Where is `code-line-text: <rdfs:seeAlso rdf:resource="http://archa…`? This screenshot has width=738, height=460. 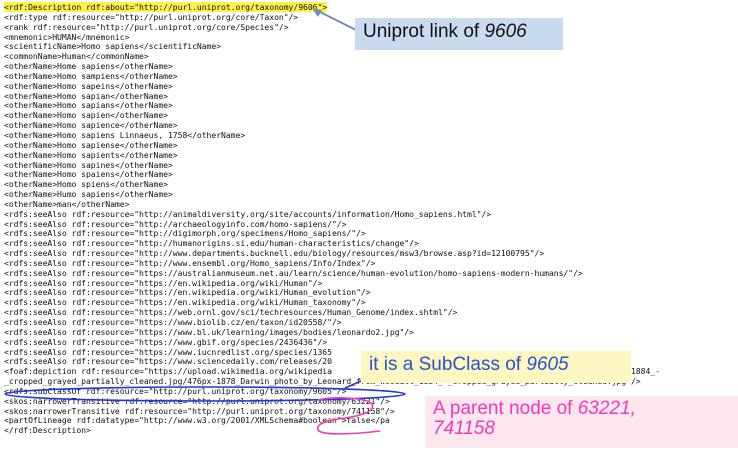
code-line-text: <rdfs:seeAlso rdf:resource="http://archa… is located at coordinates (175, 223).